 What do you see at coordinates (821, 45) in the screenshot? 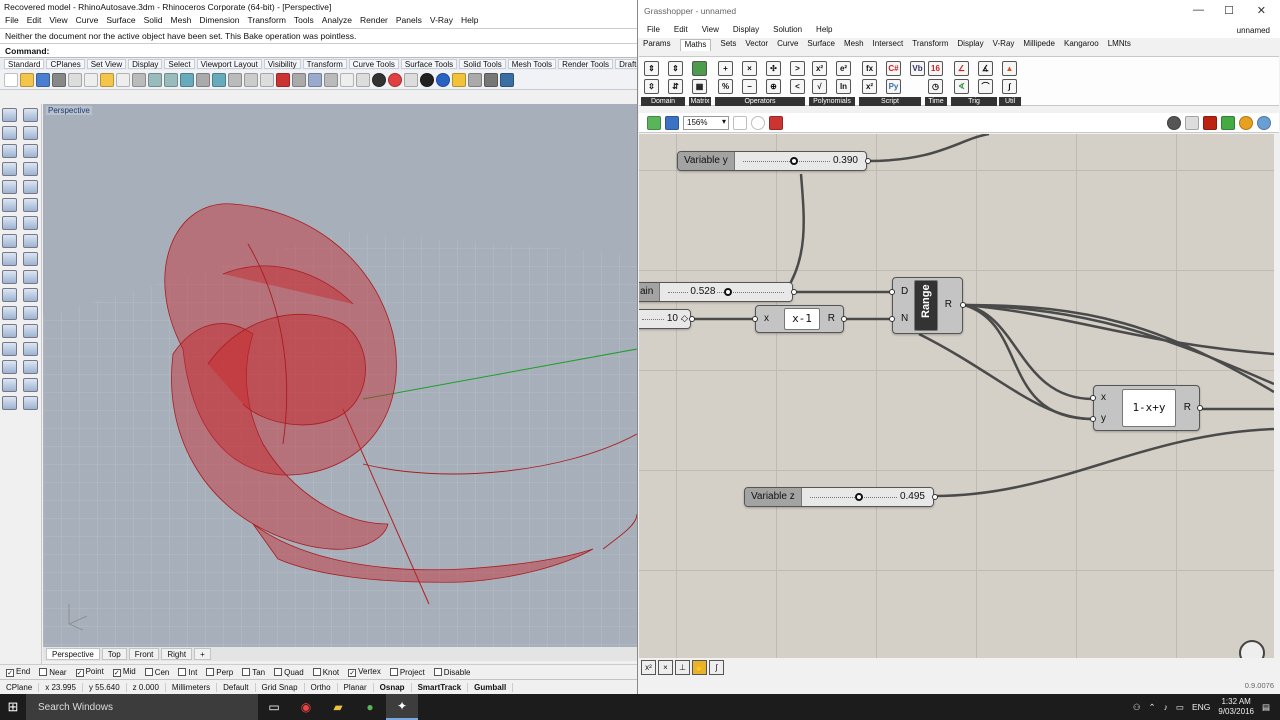
I see `gh-tab-surface: Surface` at bounding box center [821, 45].